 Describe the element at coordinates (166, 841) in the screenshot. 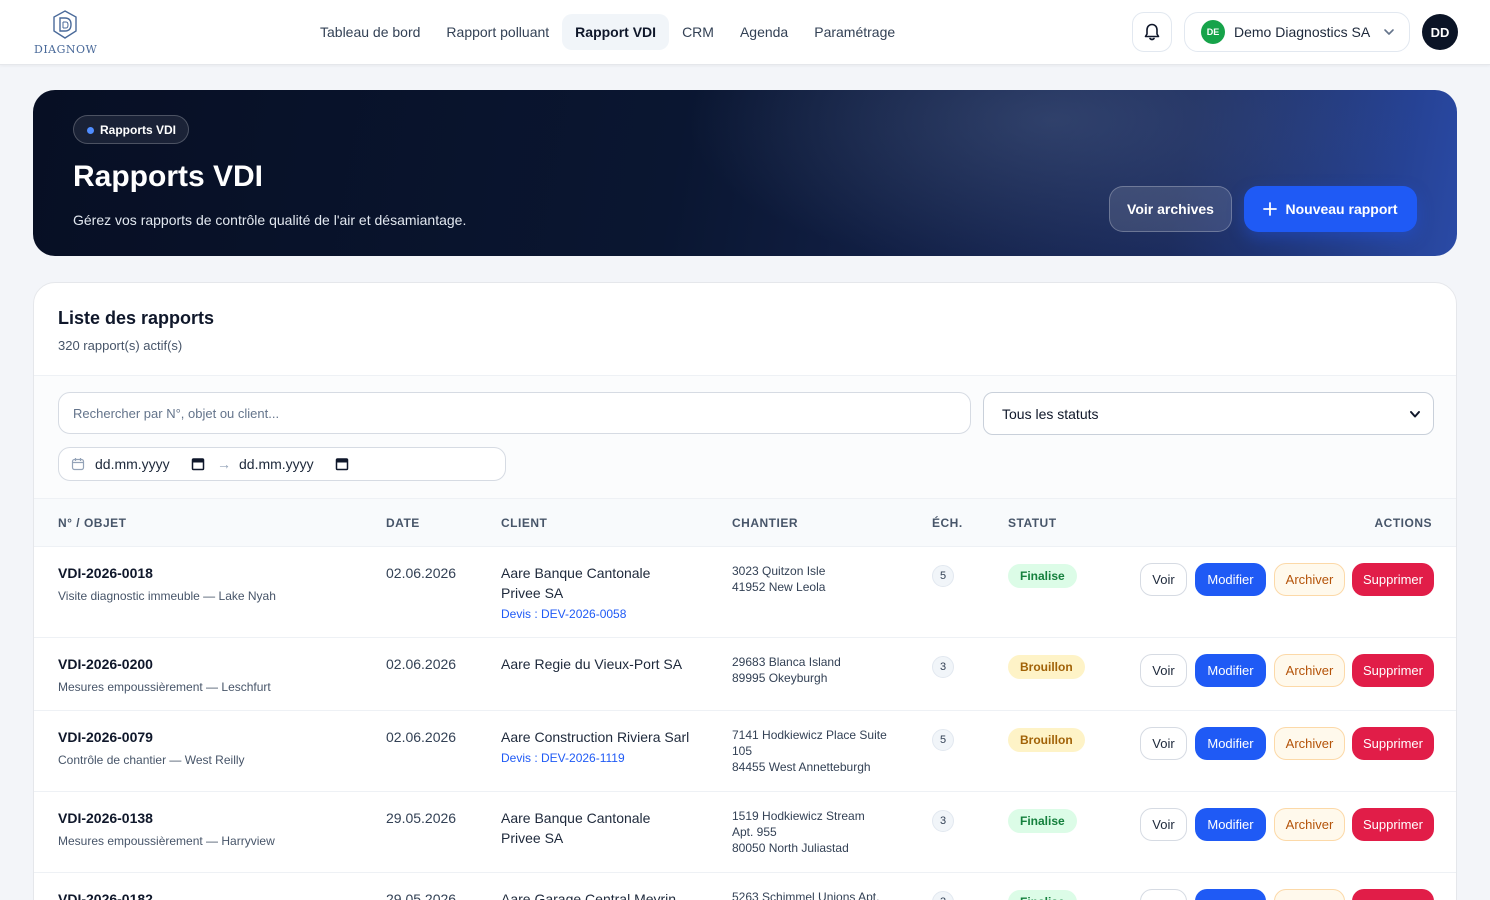

I see `report-object: Mesures empoussièrement — Harryview` at that location.